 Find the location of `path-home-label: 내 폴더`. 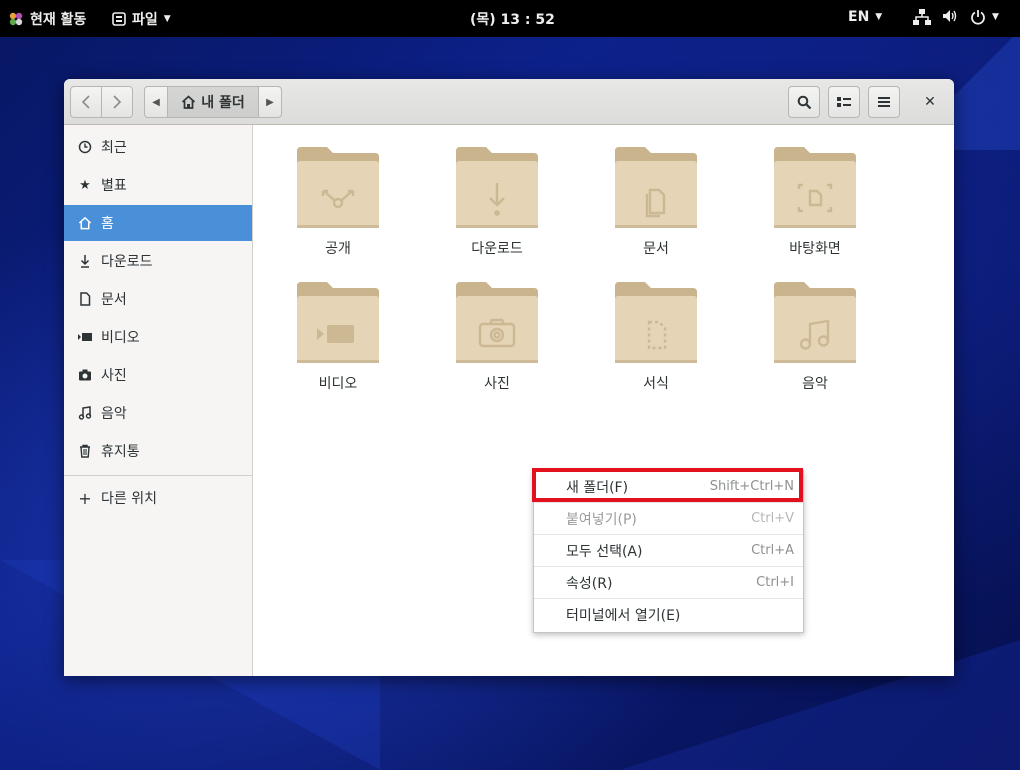

path-home-label: 내 폴더 is located at coordinates (223, 103).